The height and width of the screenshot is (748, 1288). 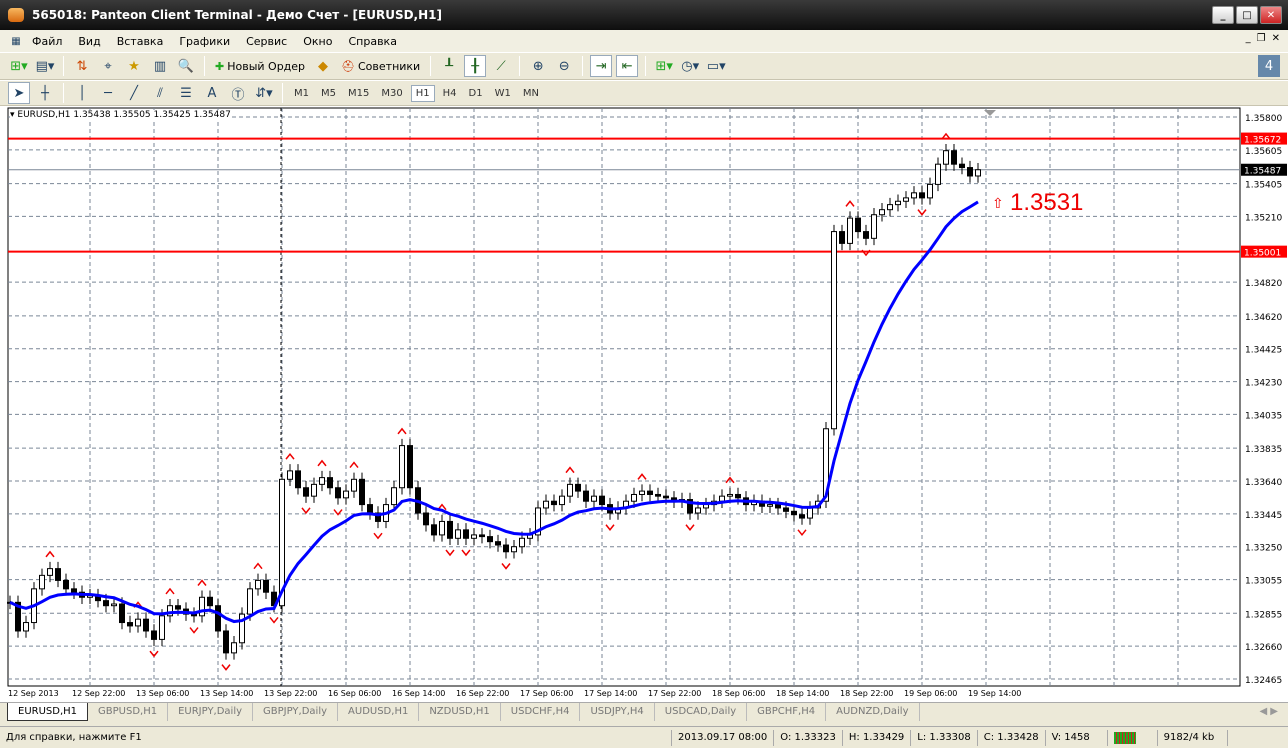 I want to click on tab-audusd-h1: AUDUSD,H1, so click(x=379, y=712).